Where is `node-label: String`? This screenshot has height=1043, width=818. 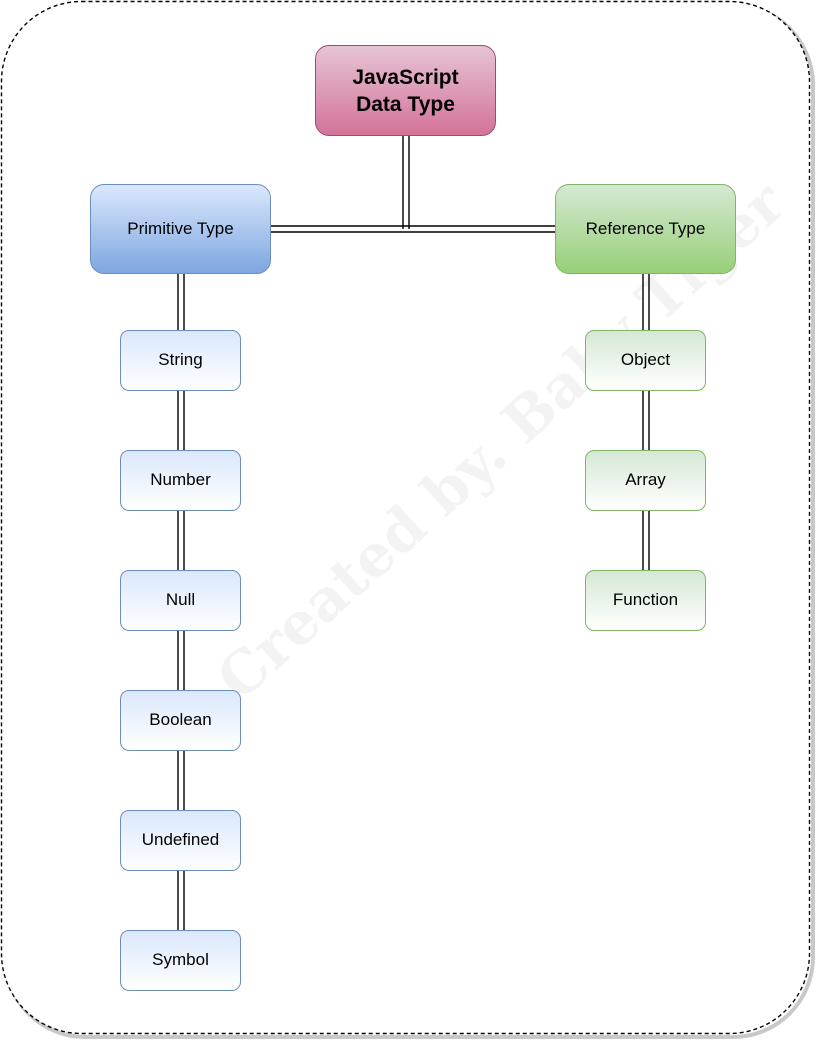 node-label: String is located at coordinates (180, 360).